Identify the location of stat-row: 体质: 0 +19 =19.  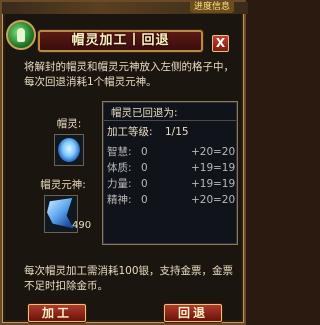
(170, 168).